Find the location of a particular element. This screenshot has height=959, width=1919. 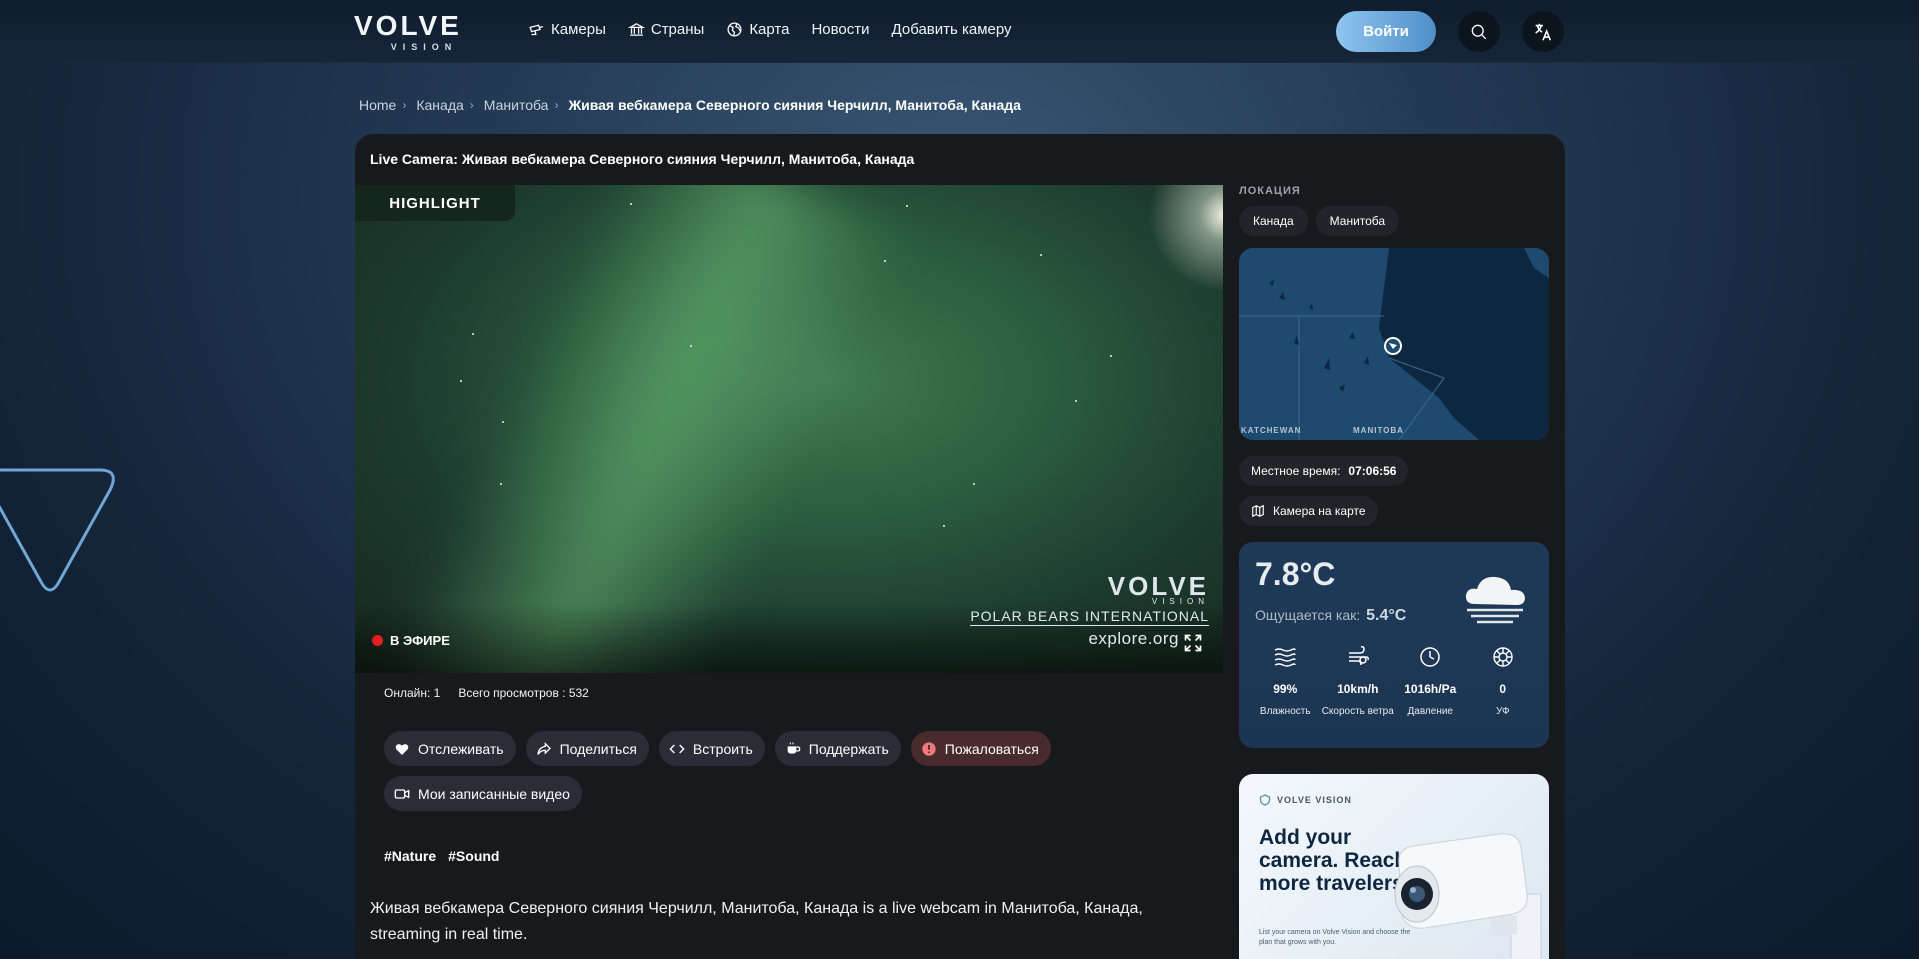

action-label: Пожаловаться is located at coordinates (991, 748).